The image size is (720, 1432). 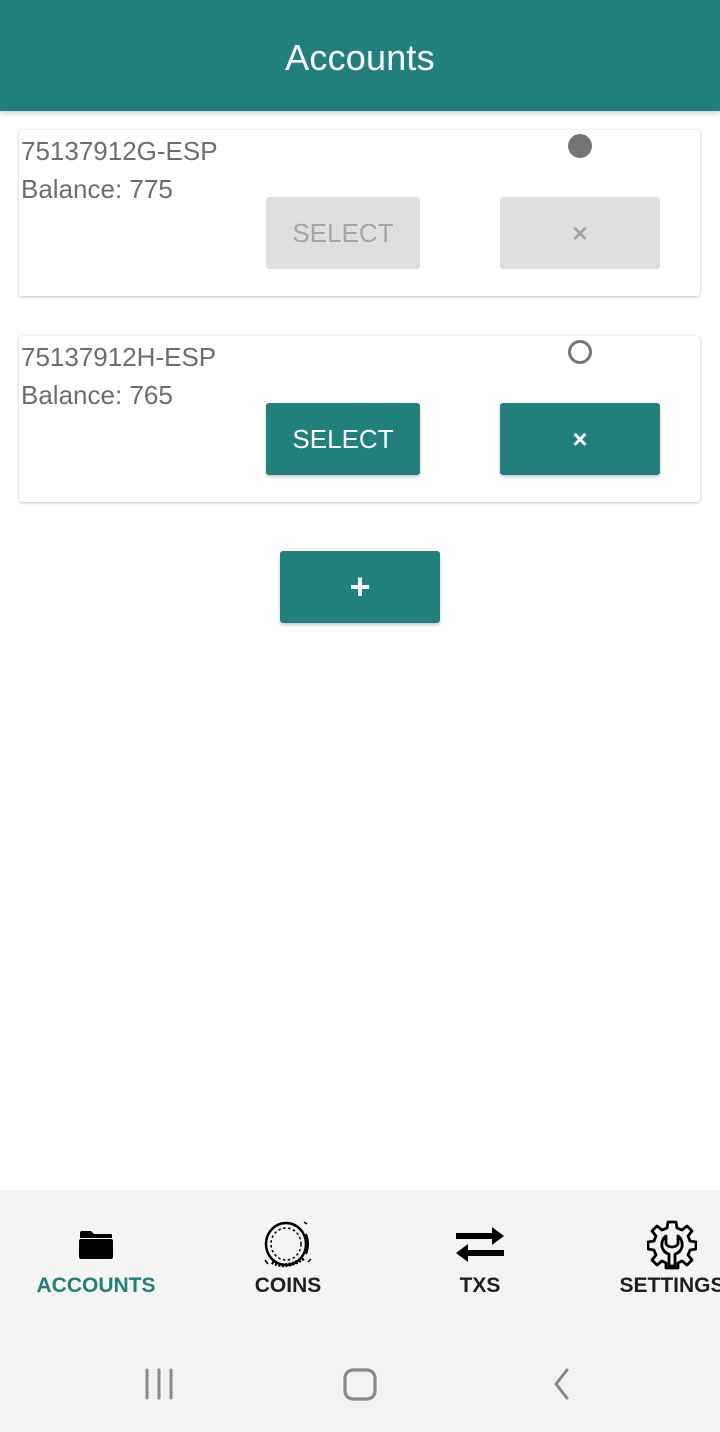 I want to click on account-card: 75137912G-ESP Balance: 775 SELECT ×, so click(x=359, y=213).